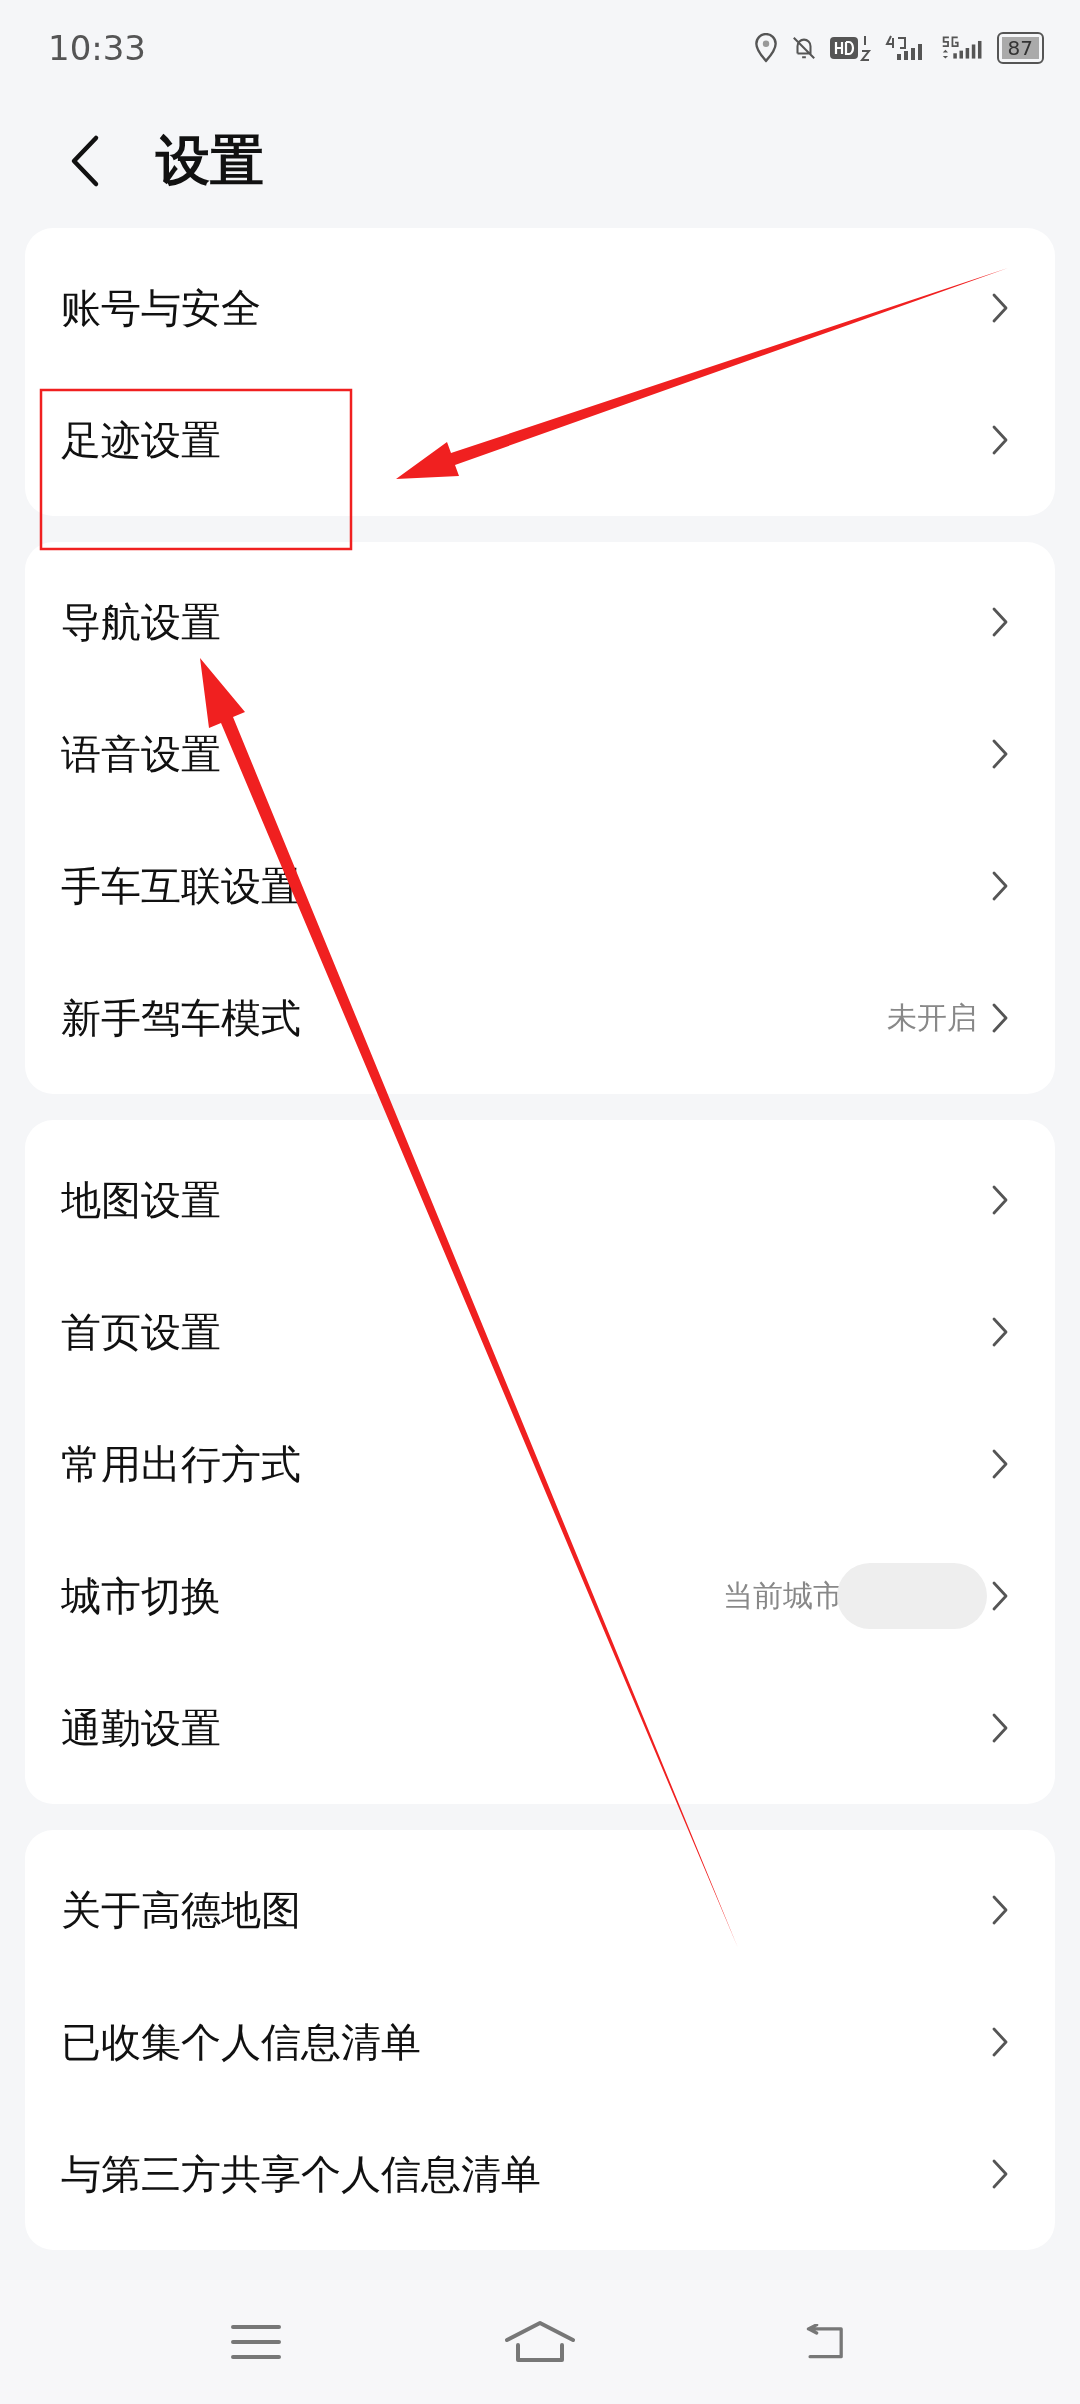  I want to click on back-icon, so click(85, 161).